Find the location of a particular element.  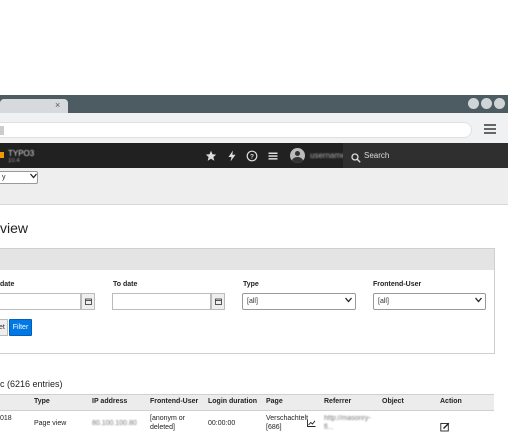

list-icon is located at coordinates (273, 156).